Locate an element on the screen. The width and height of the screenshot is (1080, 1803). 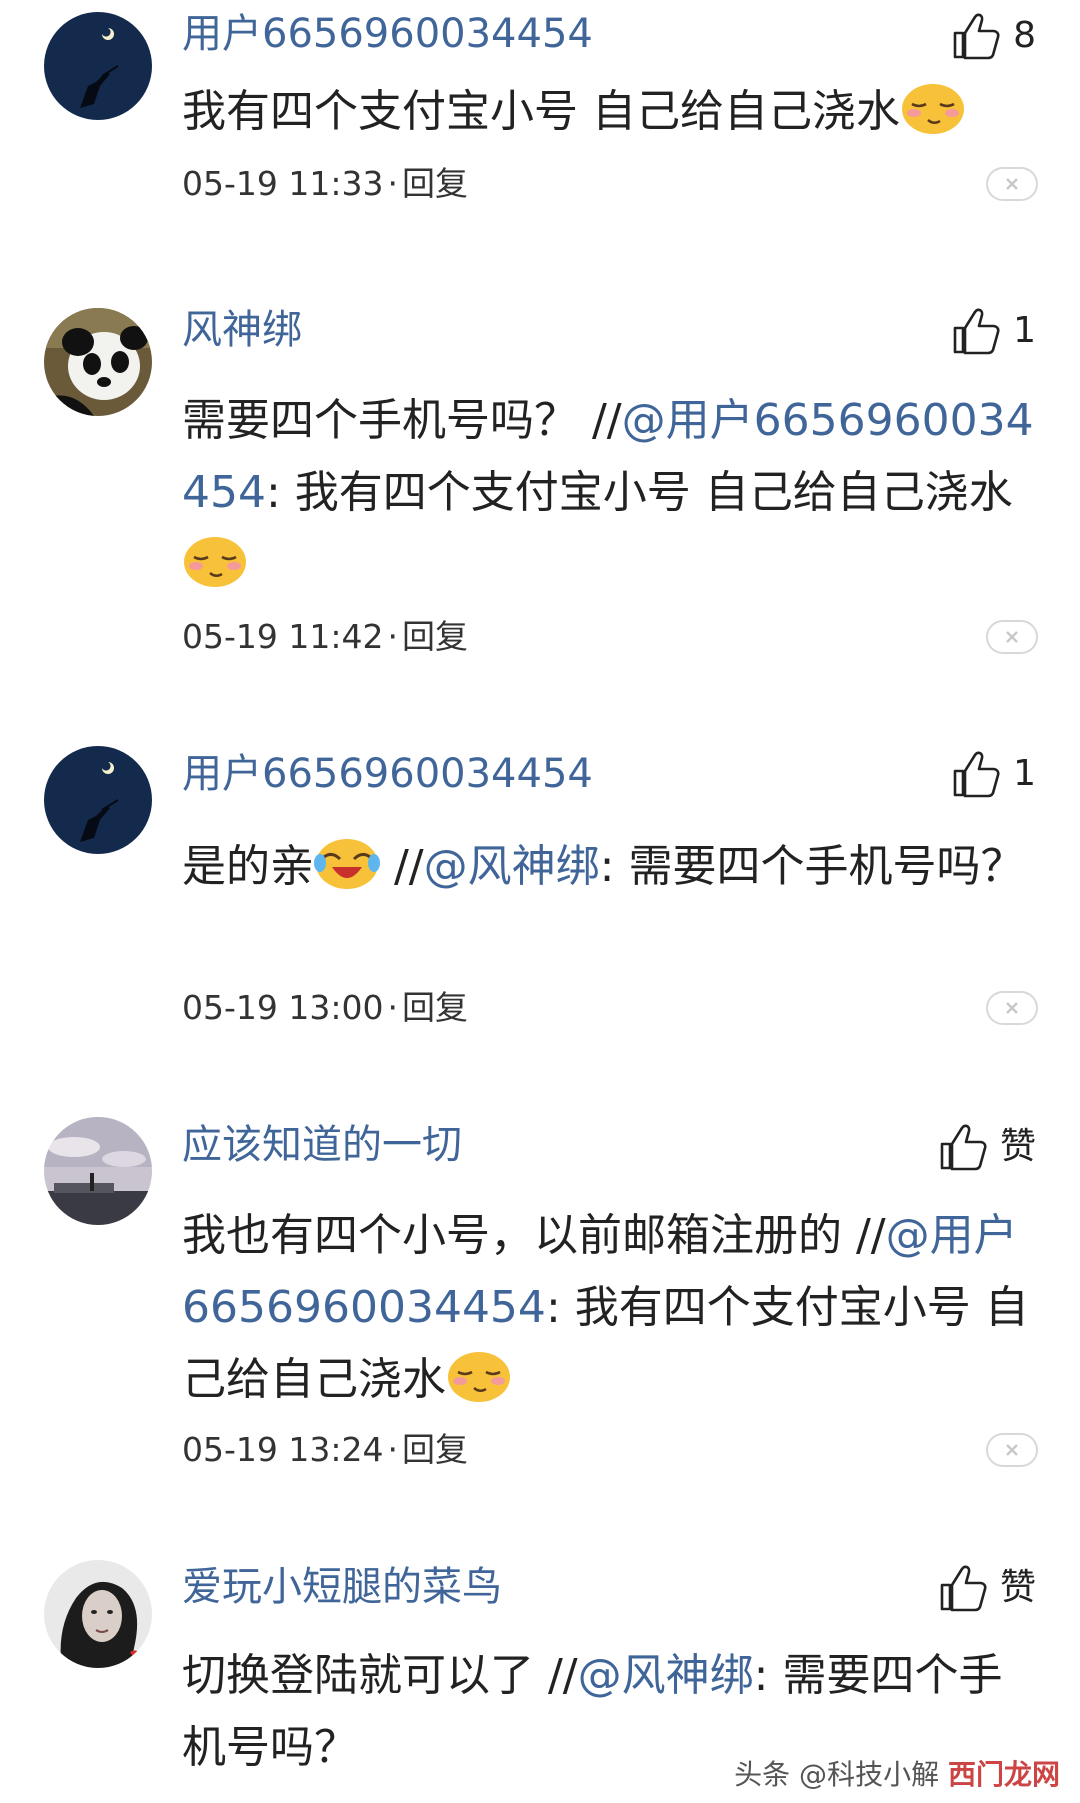
like-button: 8 is located at coordinates (993, 36).